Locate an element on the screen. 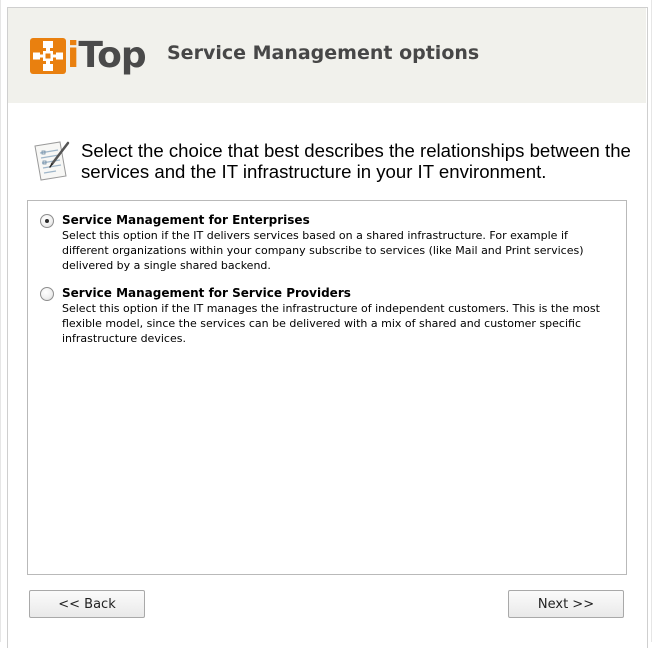  logo-text-rest: Top is located at coordinates (112, 55).